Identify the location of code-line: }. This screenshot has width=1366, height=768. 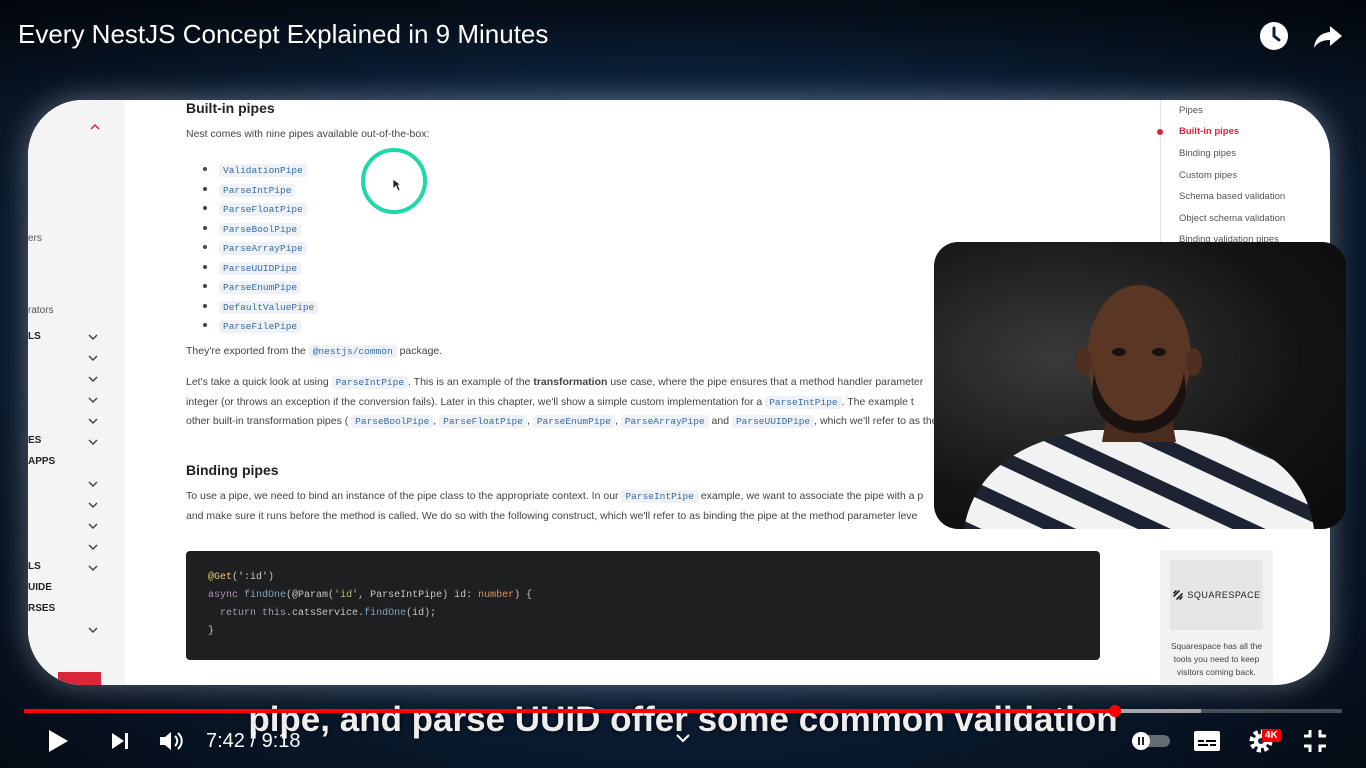
(211, 631).